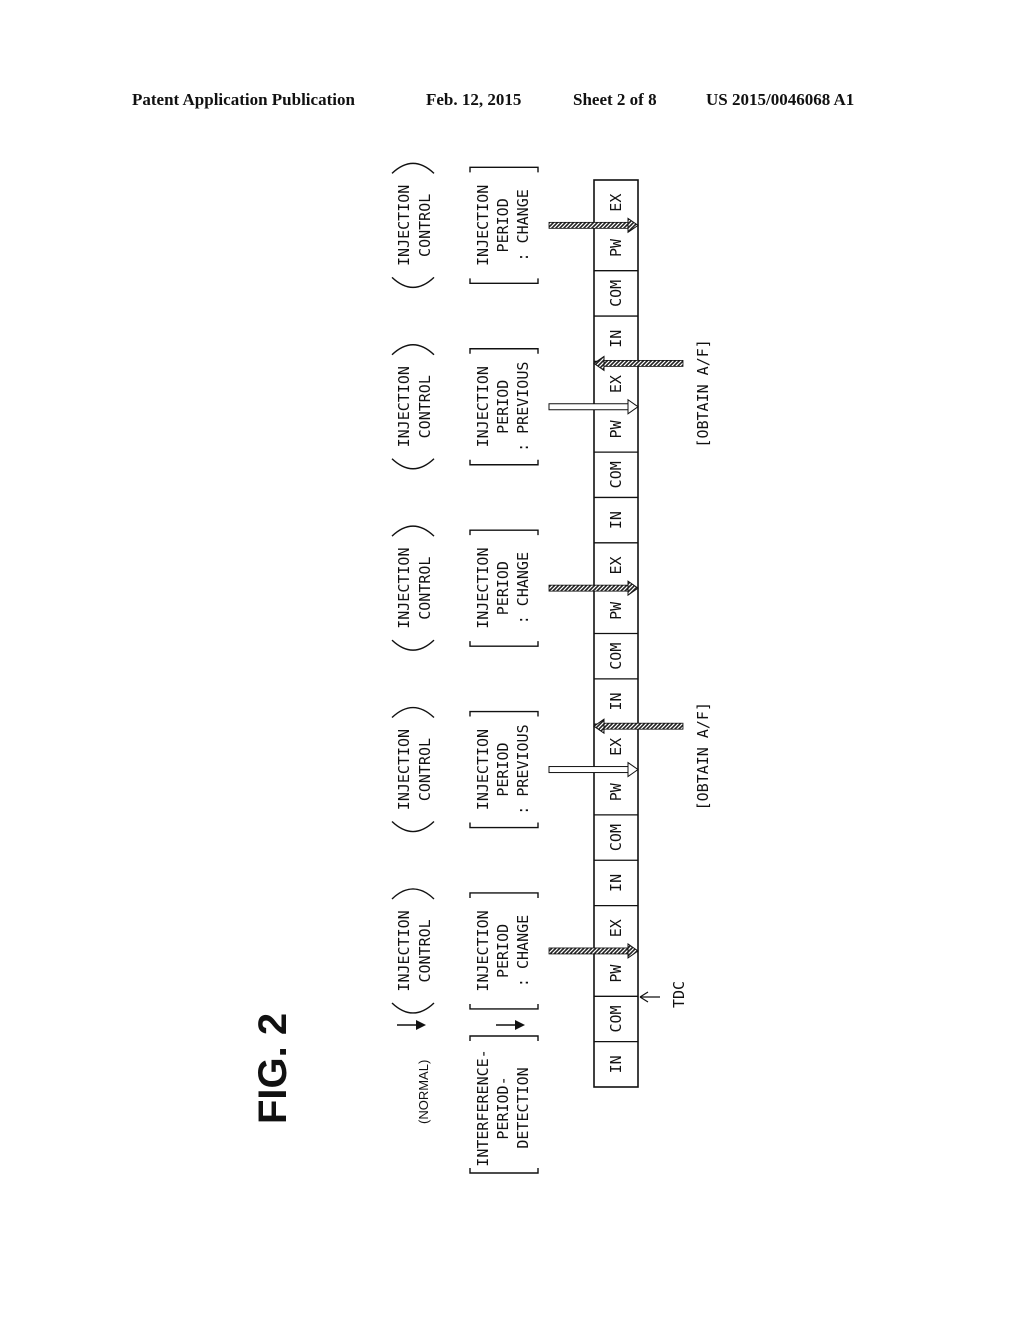 The height and width of the screenshot is (1320, 1024). I want to click on injection-group-1: INJECTION CONTROL INJECTION PERIOD: CHANGE, so click(515, 951).